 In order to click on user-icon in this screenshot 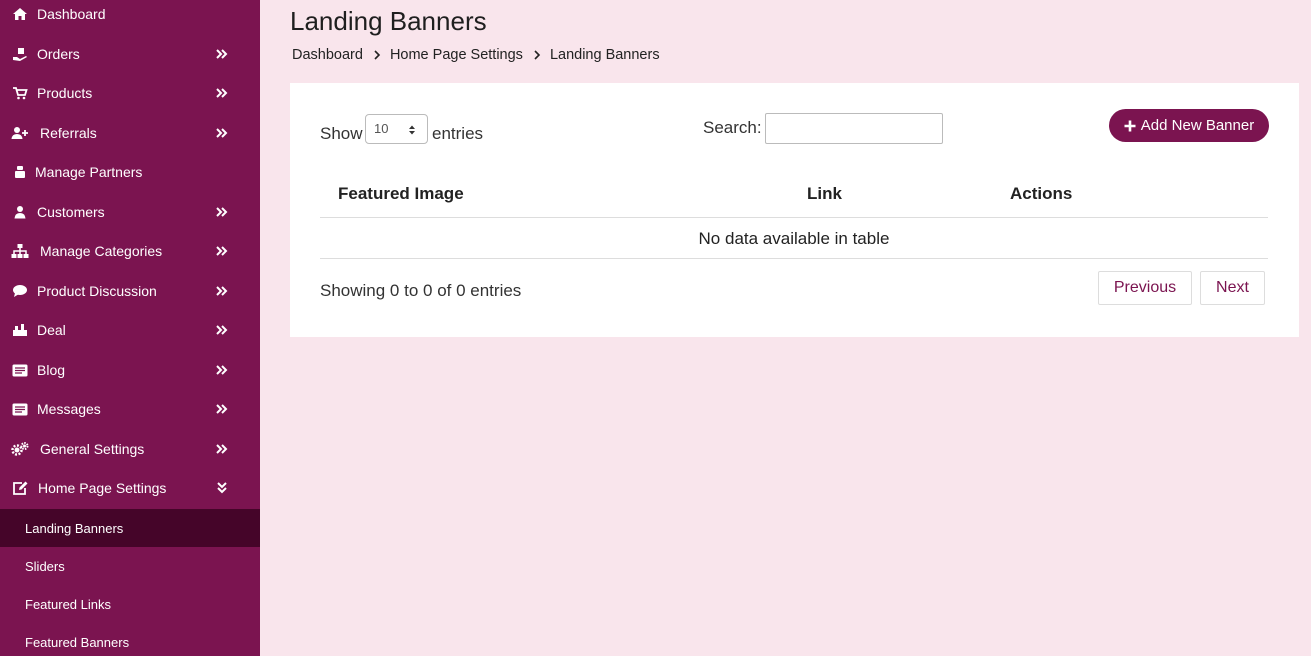, I will do `click(20, 212)`.